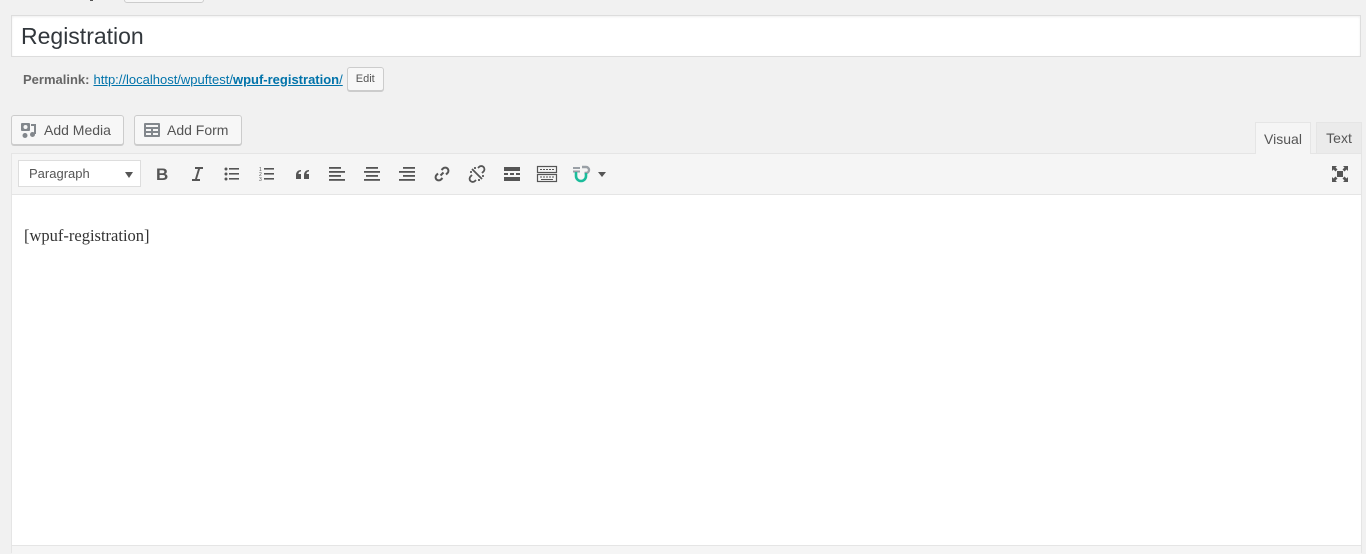  I want to click on wpuf-shortcode-button, so click(589, 174).